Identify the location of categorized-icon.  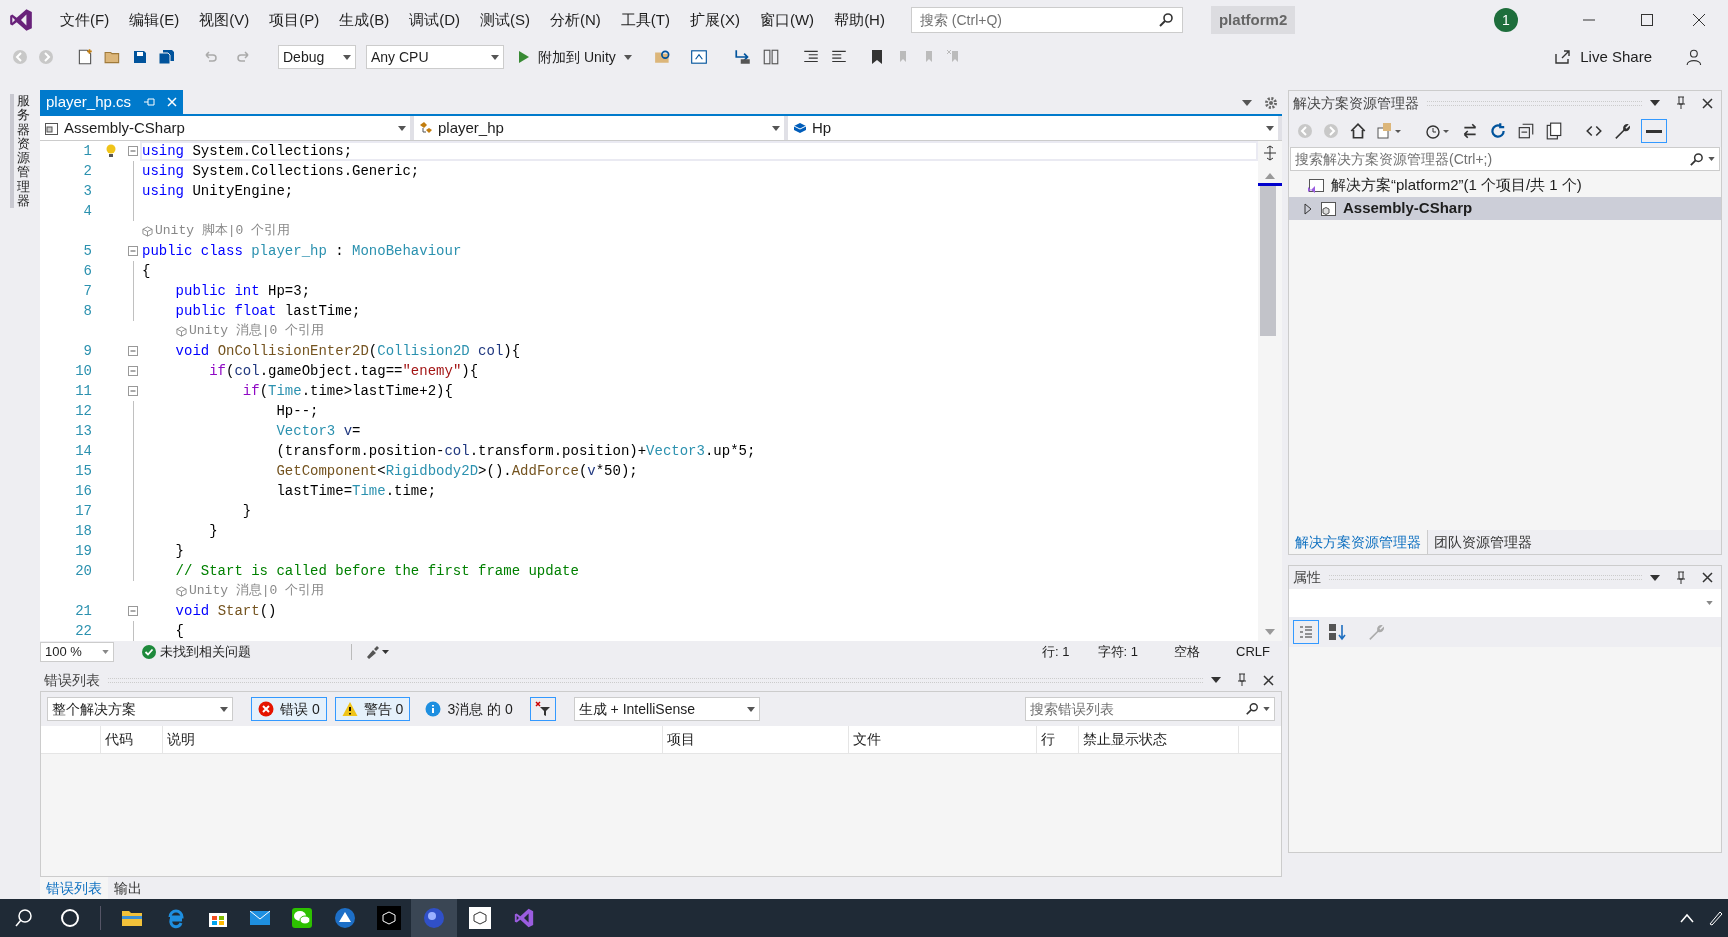
(1306, 632).